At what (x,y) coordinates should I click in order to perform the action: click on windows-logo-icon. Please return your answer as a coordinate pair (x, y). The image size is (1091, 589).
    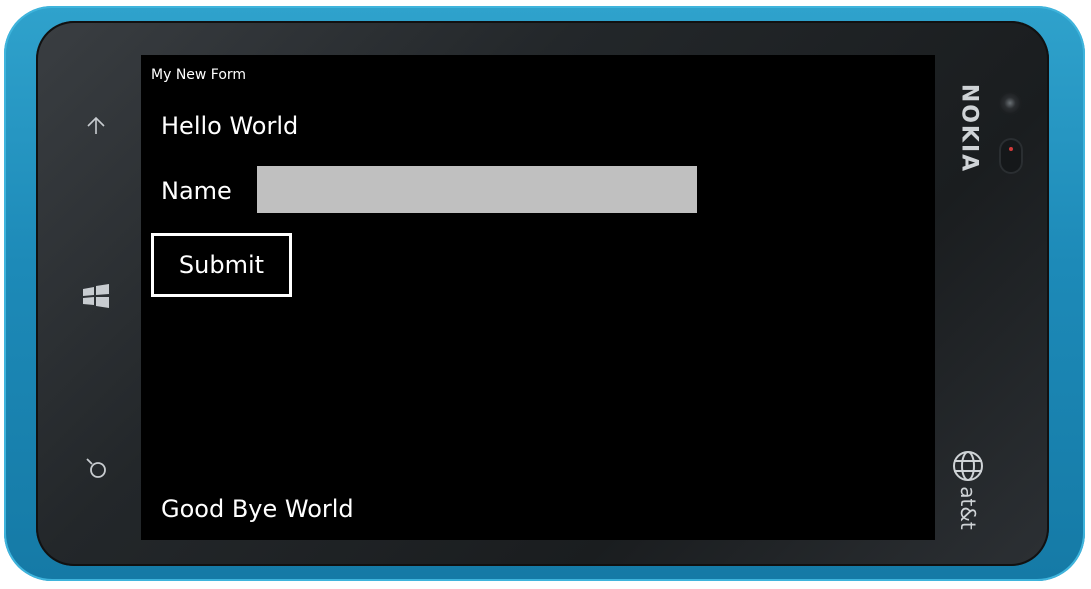
    Looking at the image, I should click on (96, 296).